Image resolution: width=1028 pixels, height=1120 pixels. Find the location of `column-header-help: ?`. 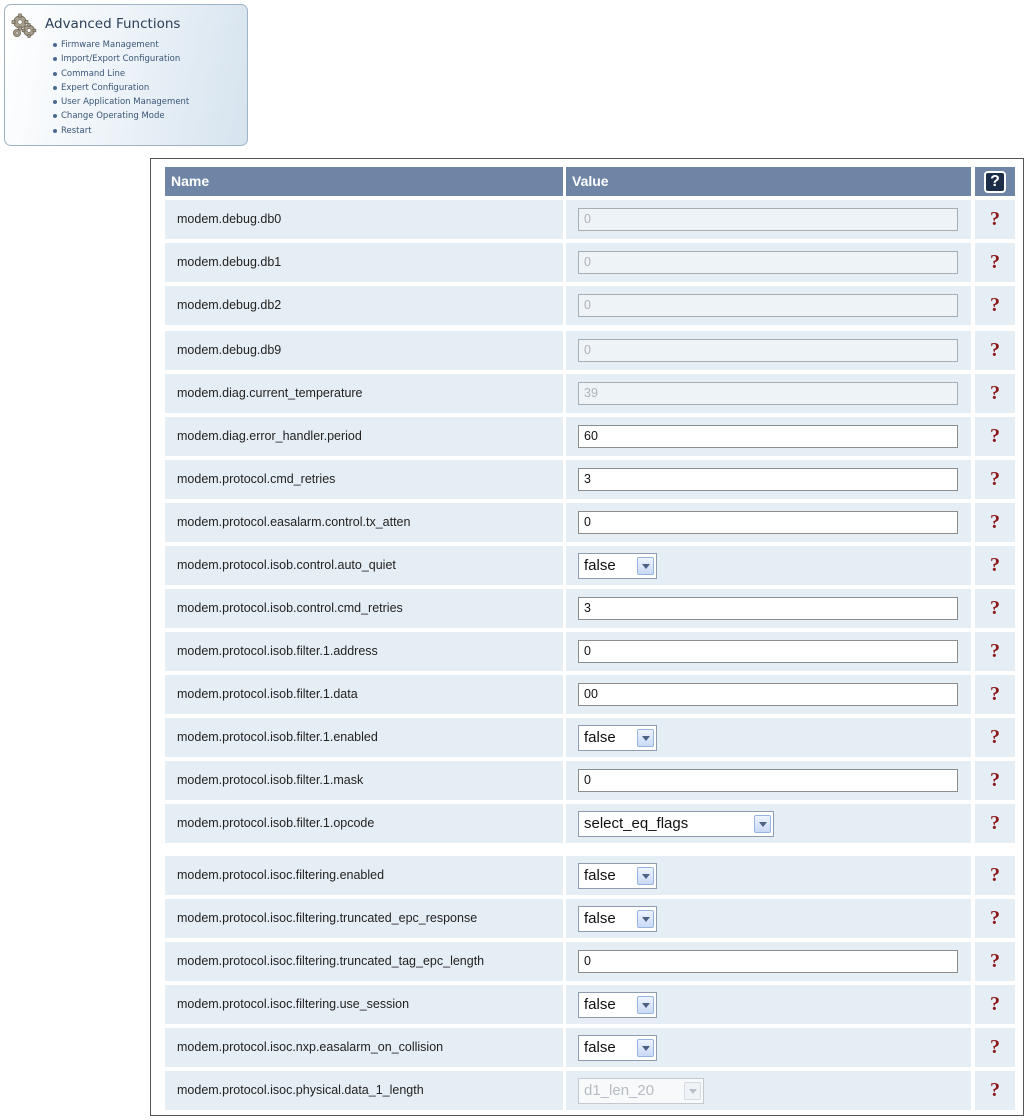

column-header-help: ? is located at coordinates (995, 181).